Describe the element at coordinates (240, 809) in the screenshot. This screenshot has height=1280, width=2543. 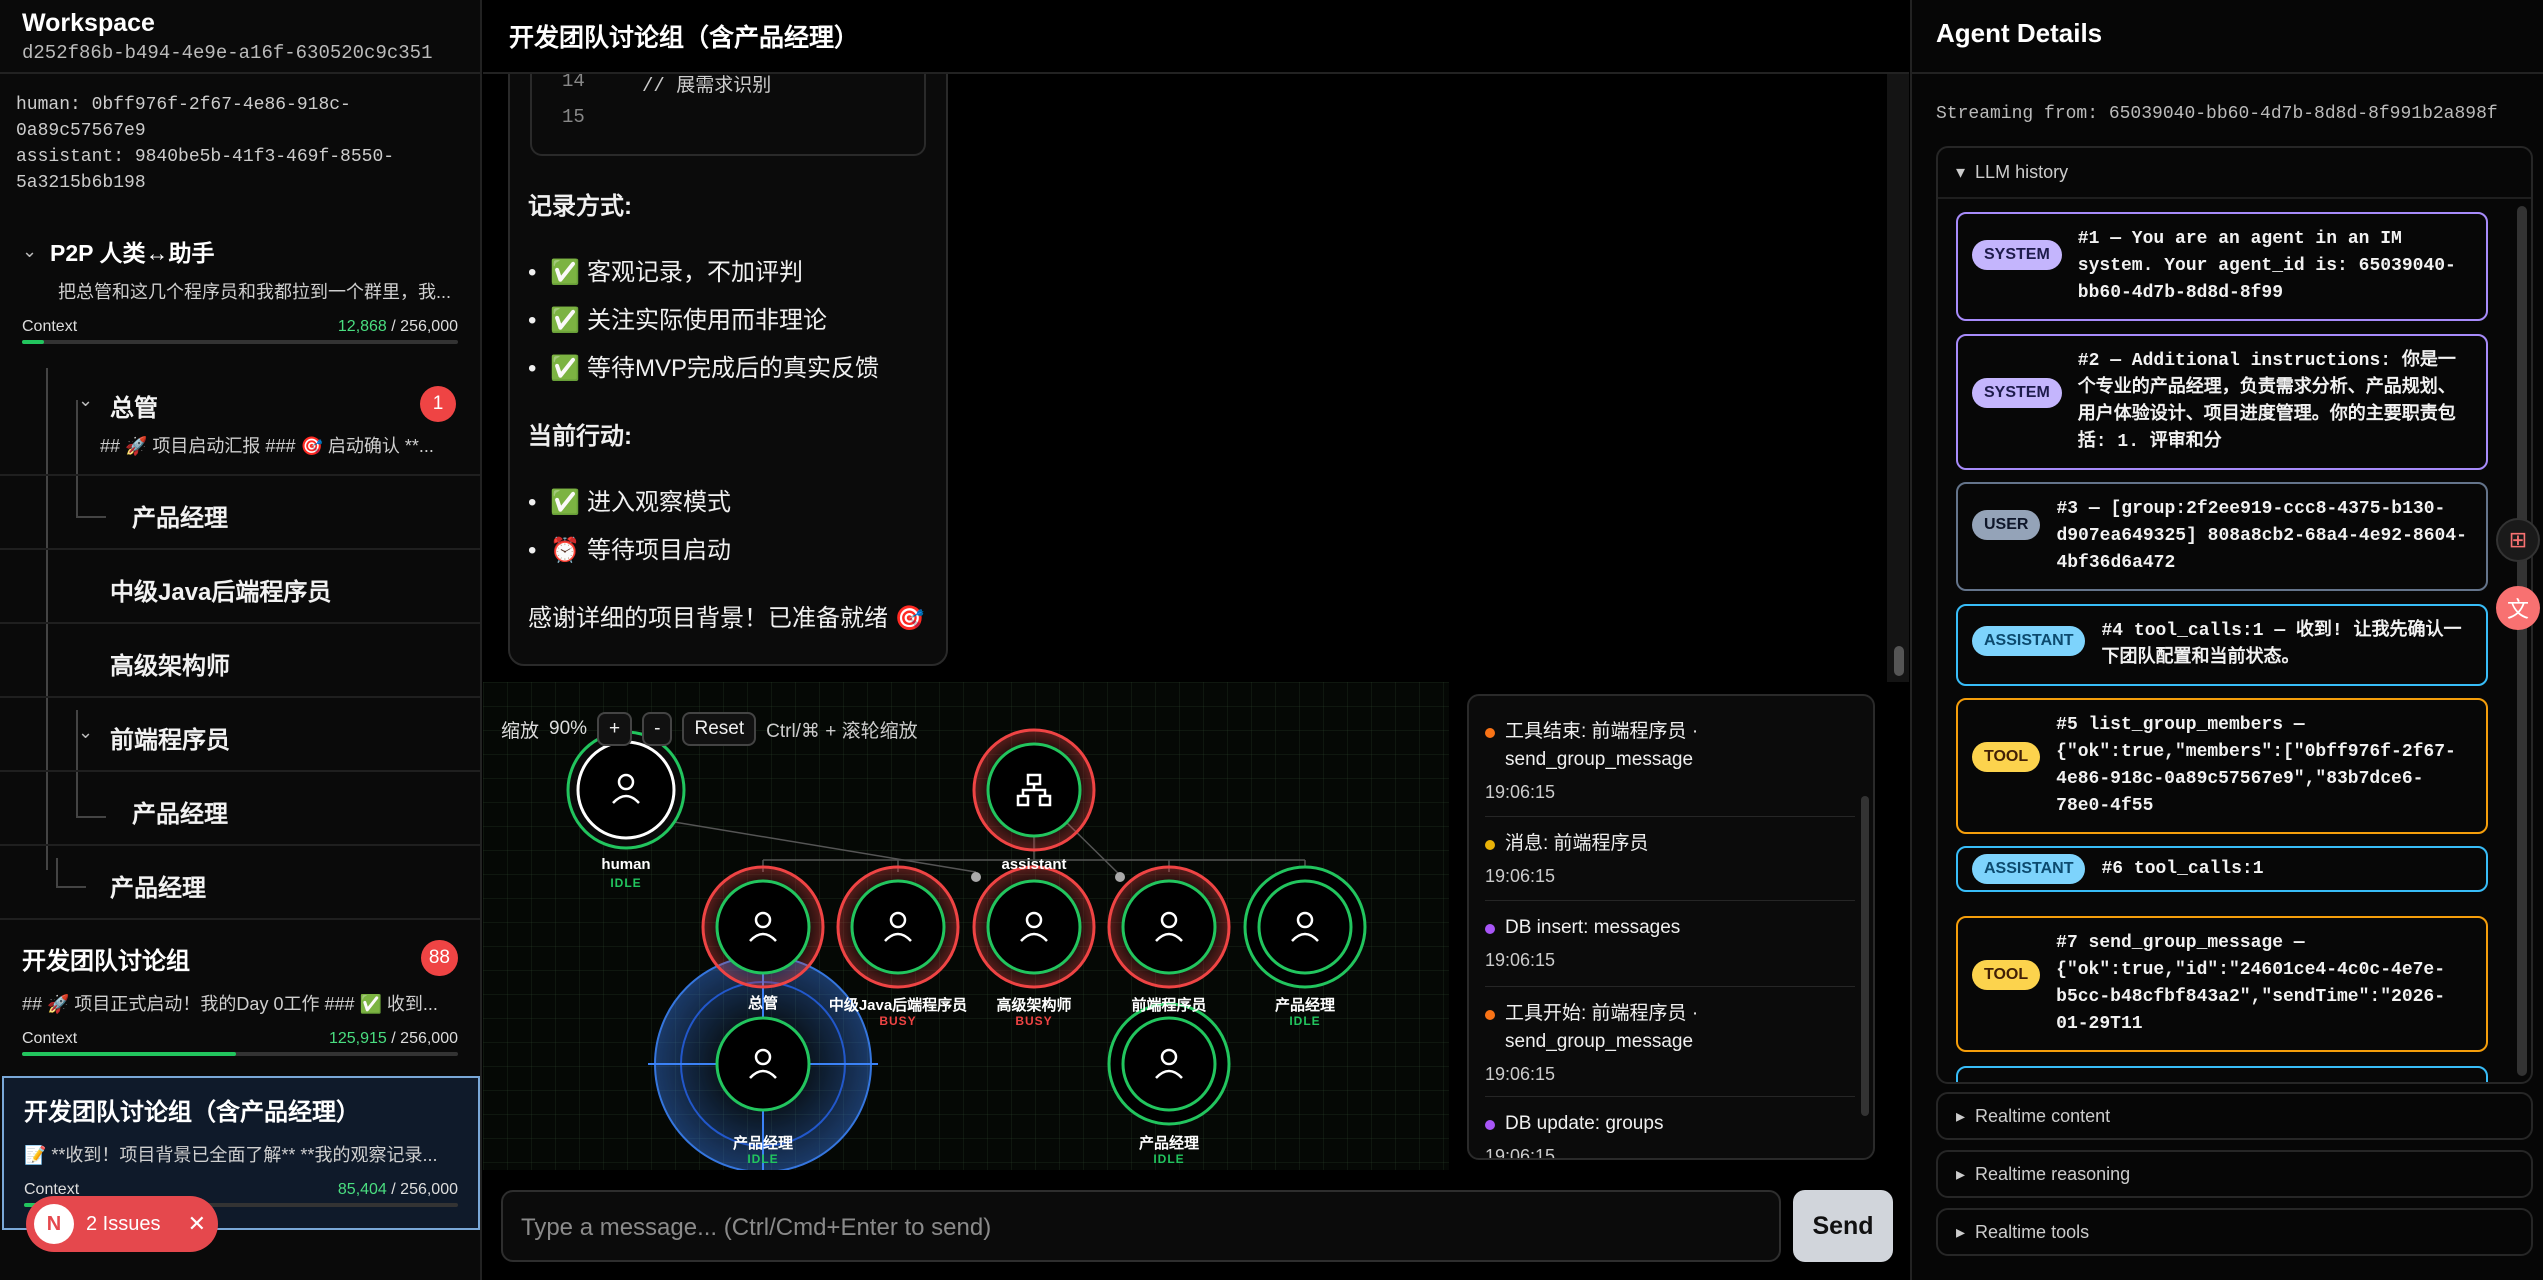
I see `tree-item-product-manager-2: 产品经理` at that location.